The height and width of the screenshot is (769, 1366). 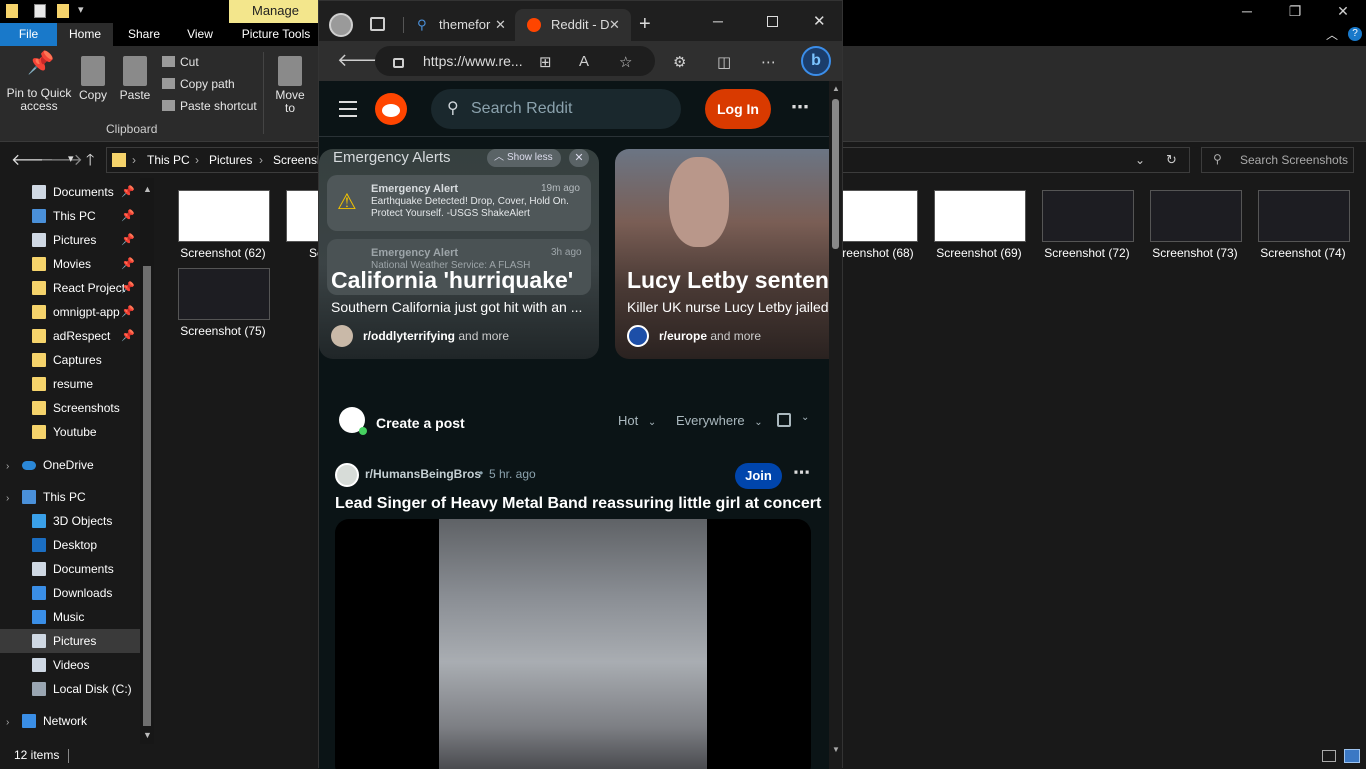 I want to click on scope-dropdown: Everywhere ⌄, so click(x=719, y=420).